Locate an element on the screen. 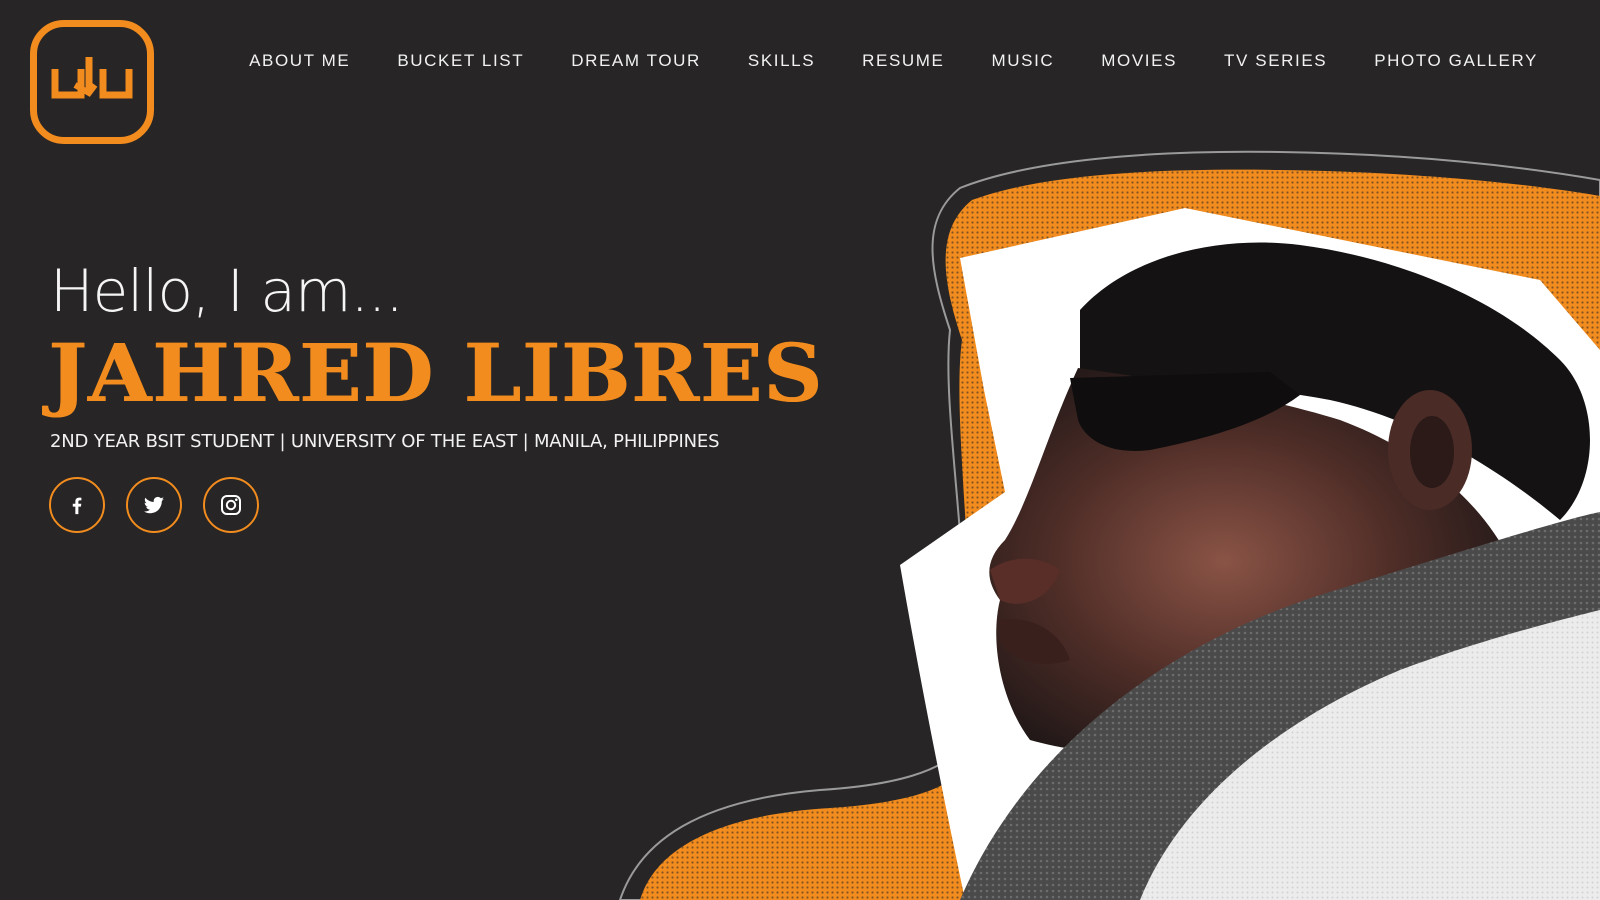 The width and height of the screenshot is (1600, 900). instagram-icon is located at coordinates (231, 505).